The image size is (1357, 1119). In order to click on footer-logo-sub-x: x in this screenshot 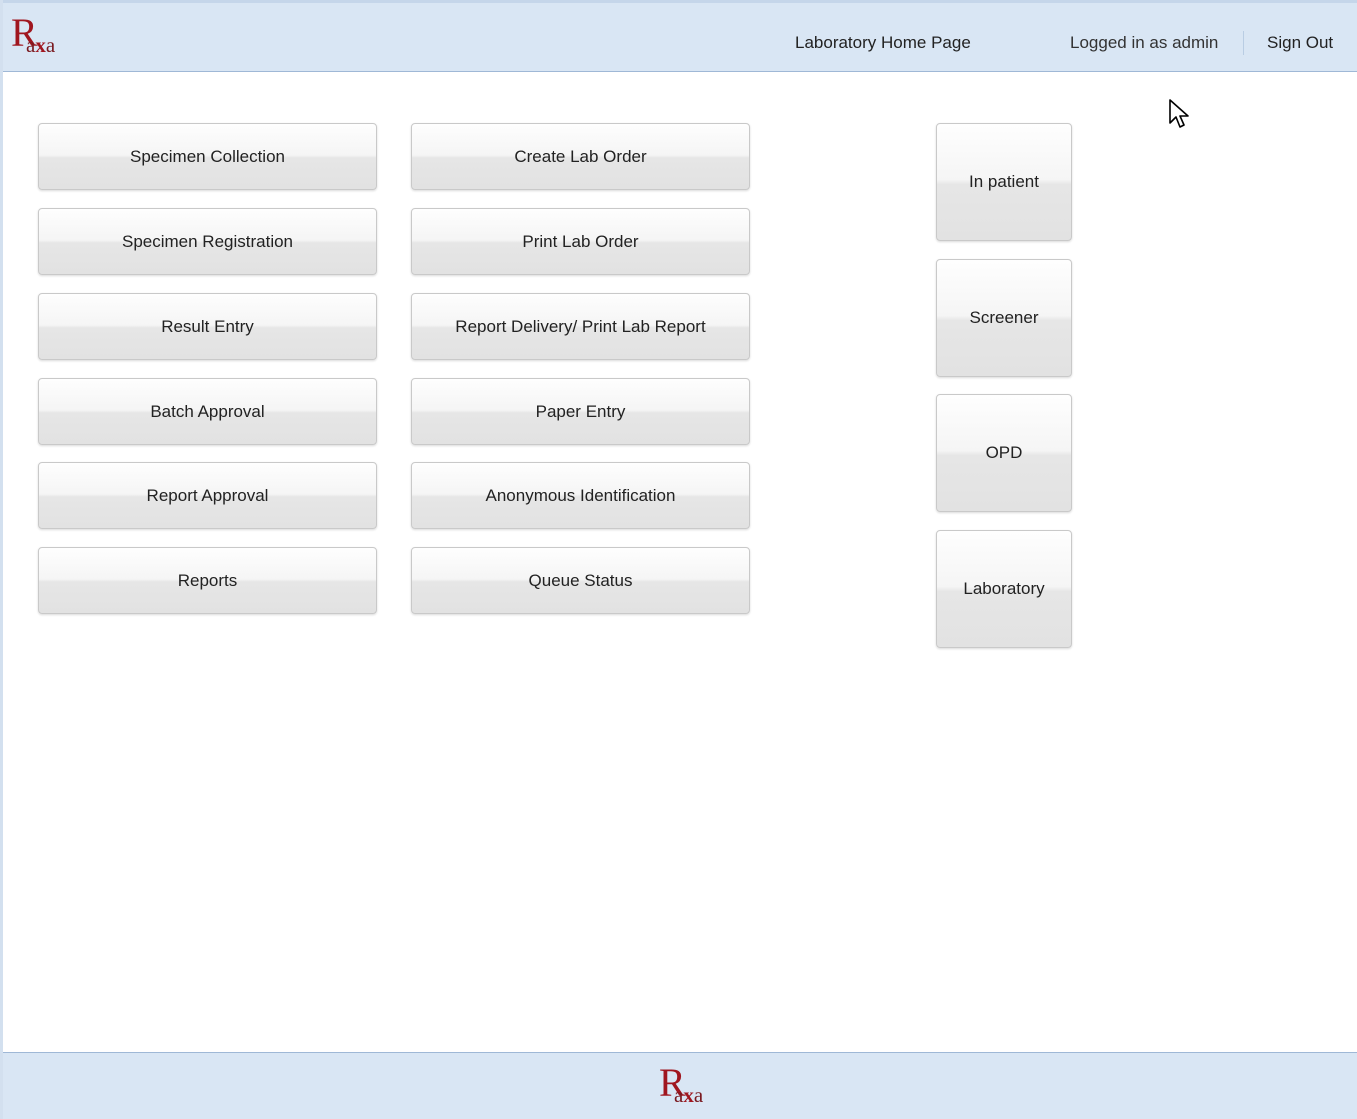, I will do `click(688, 1095)`.